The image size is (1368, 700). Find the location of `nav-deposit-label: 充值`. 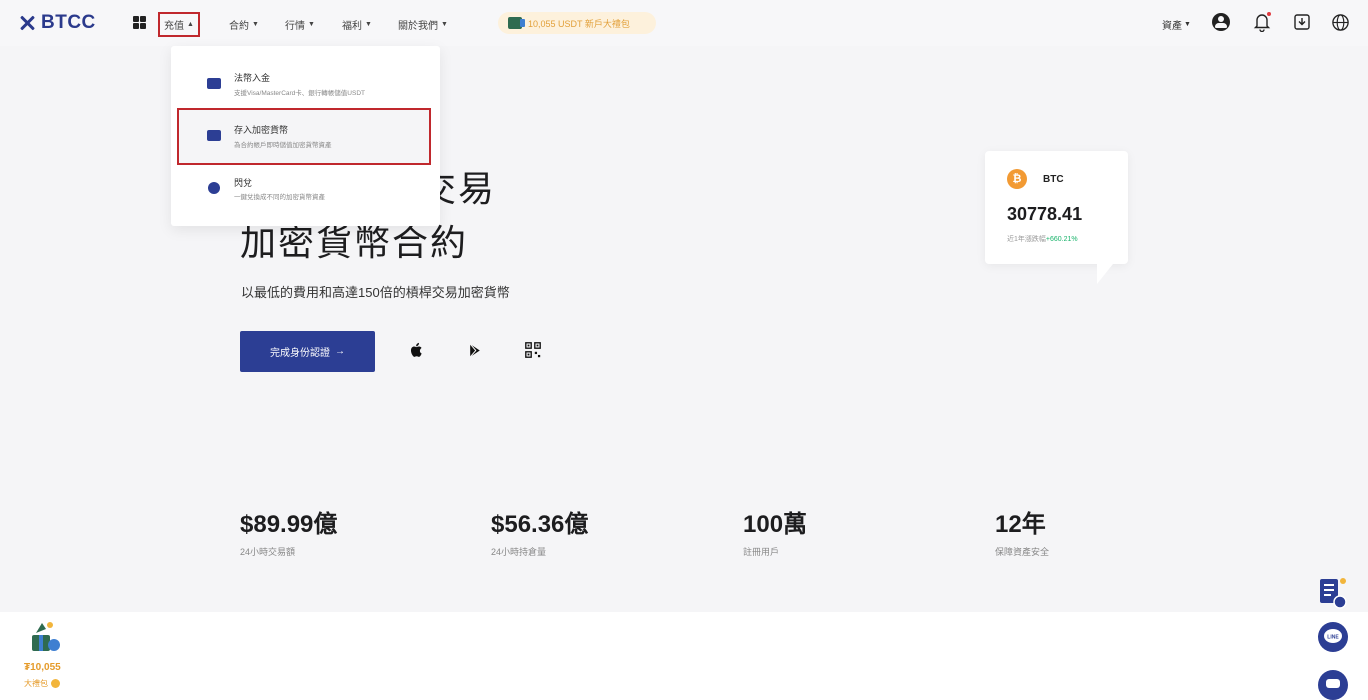

nav-deposit-label: 充值 is located at coordinates (174, 26).